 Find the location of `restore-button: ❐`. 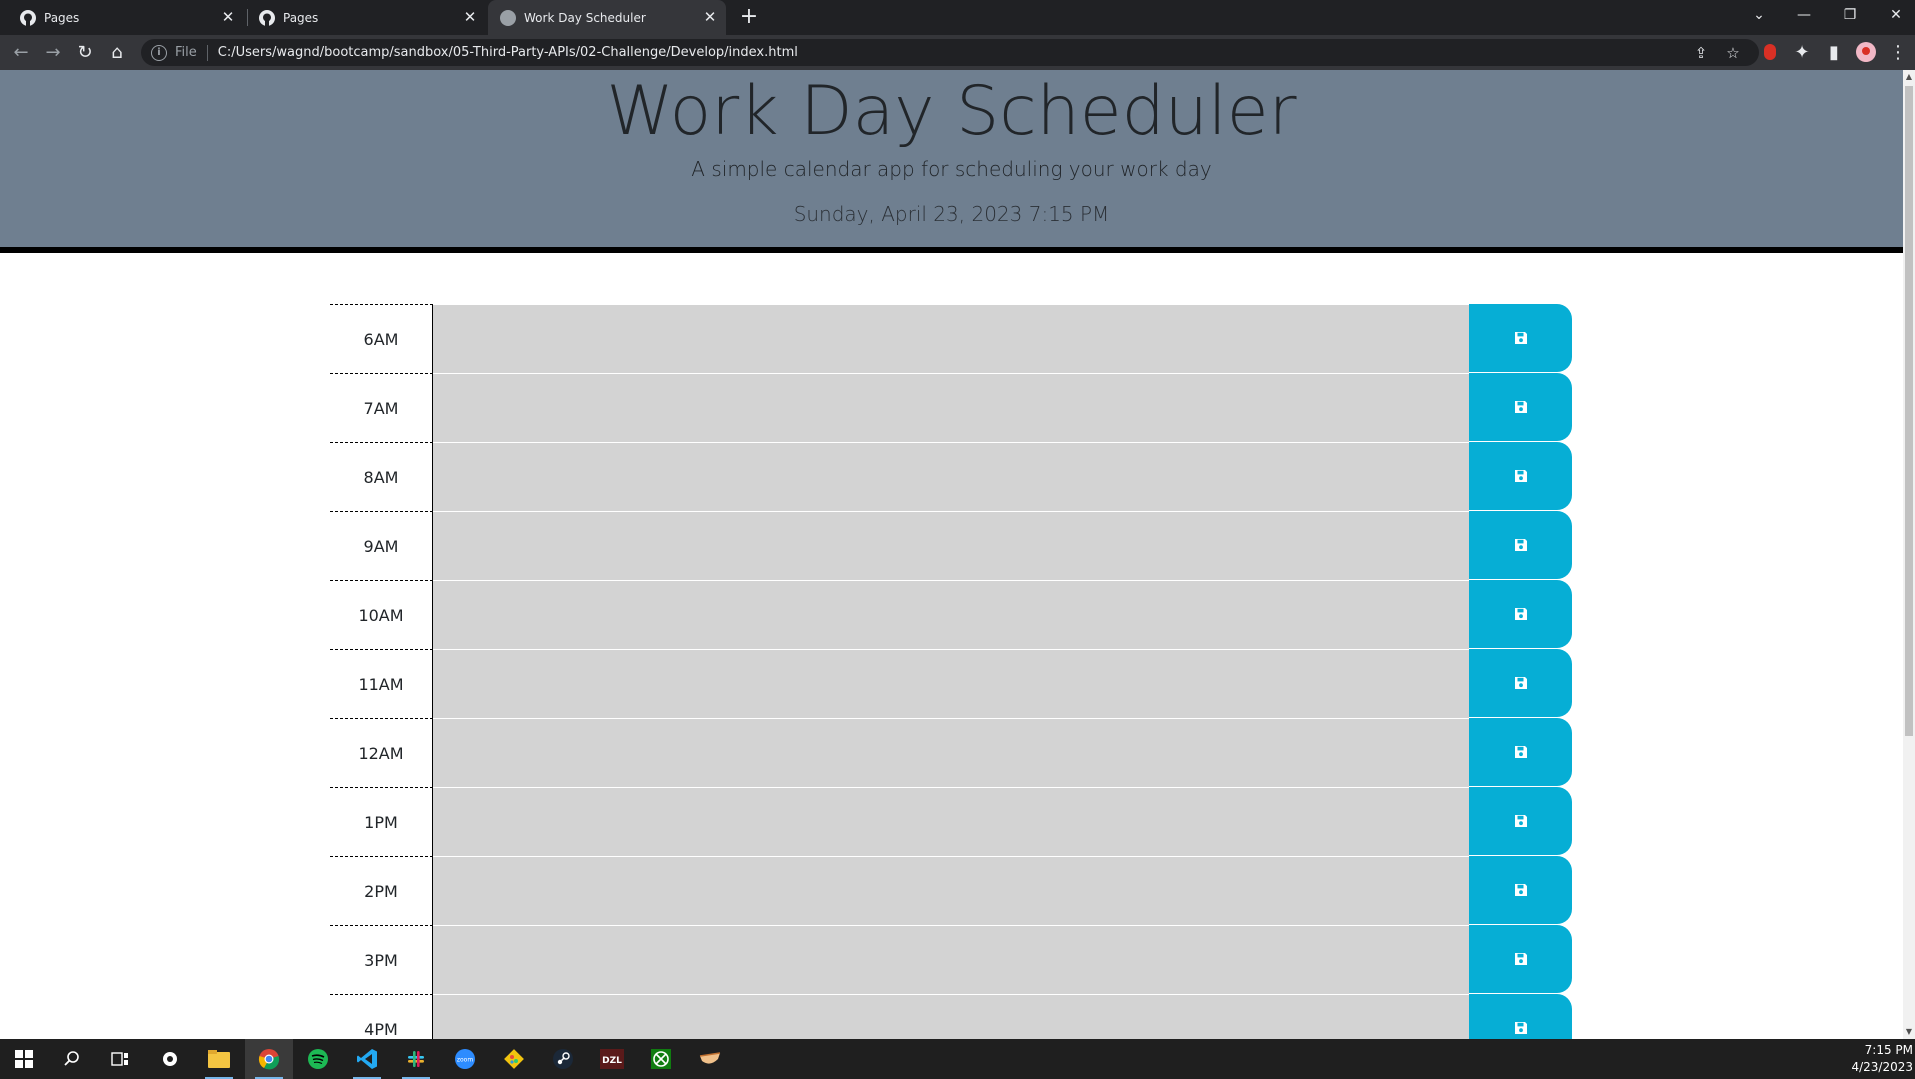

restore-button: ❐ is located at coordinates (1850, 15).